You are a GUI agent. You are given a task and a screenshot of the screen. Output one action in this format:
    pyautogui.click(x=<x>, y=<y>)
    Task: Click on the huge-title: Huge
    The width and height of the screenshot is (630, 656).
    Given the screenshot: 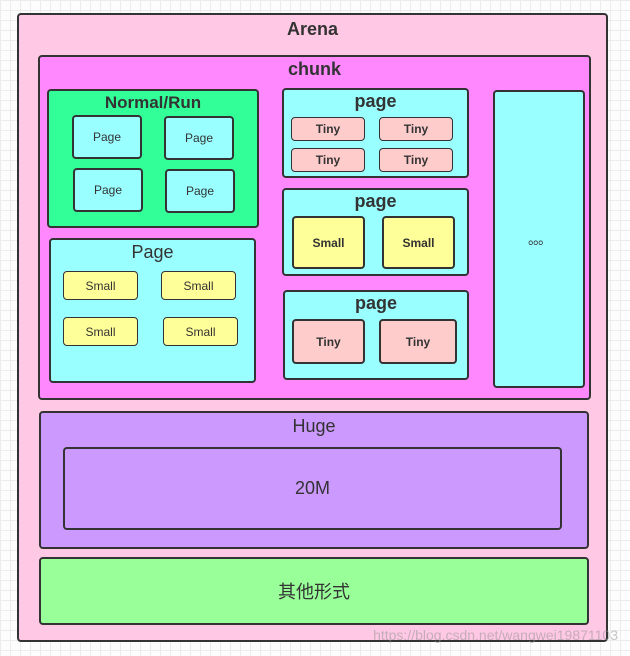 What is the action you would take?
    pyautogui.click(x=314, y=426)
    